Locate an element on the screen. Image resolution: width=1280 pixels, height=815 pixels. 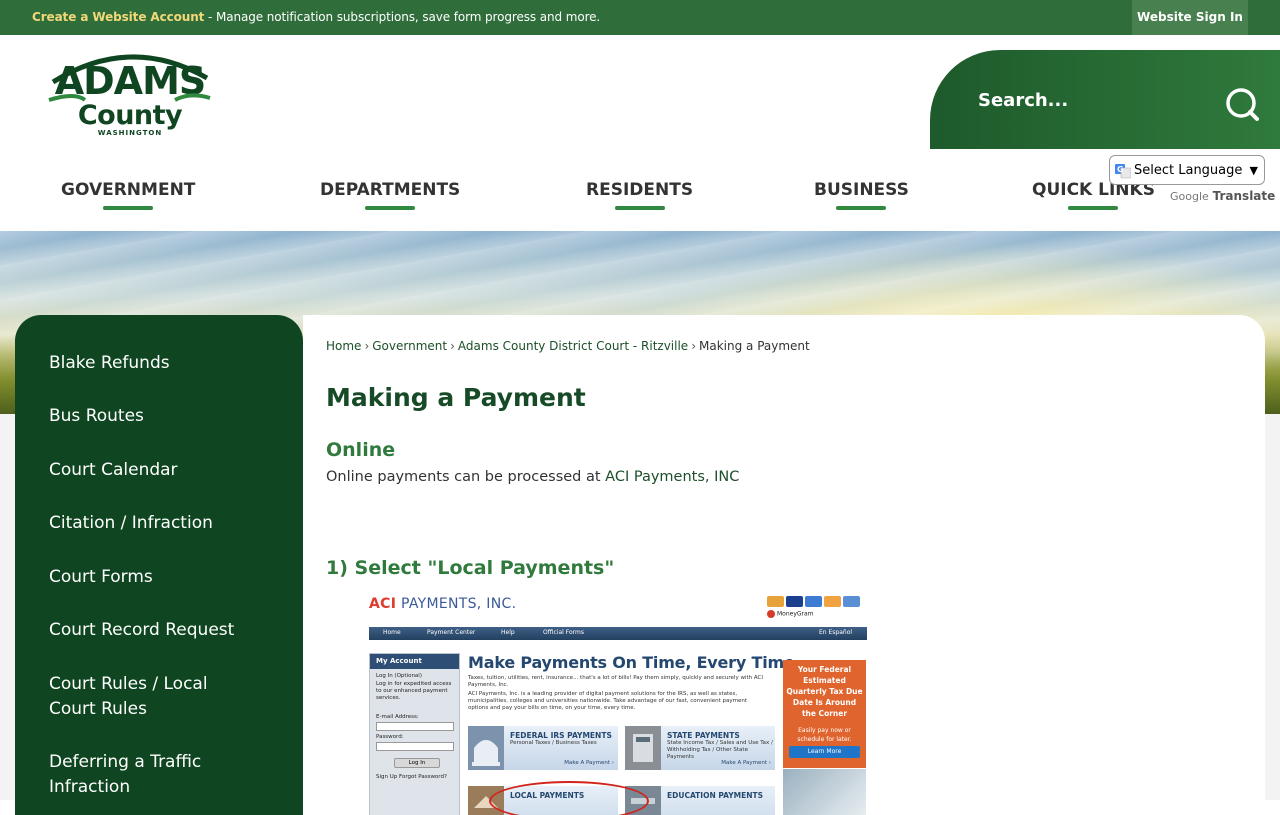
highlight-circle is located at coordinates (569, 798).